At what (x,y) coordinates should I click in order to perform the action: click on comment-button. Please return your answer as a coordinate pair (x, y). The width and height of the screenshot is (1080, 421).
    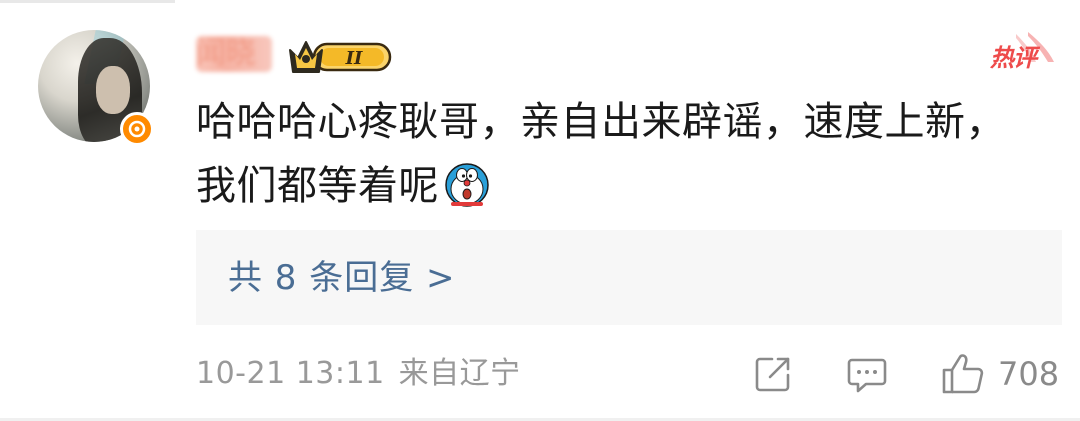
    Looking at the image, I should click on (869, 374).